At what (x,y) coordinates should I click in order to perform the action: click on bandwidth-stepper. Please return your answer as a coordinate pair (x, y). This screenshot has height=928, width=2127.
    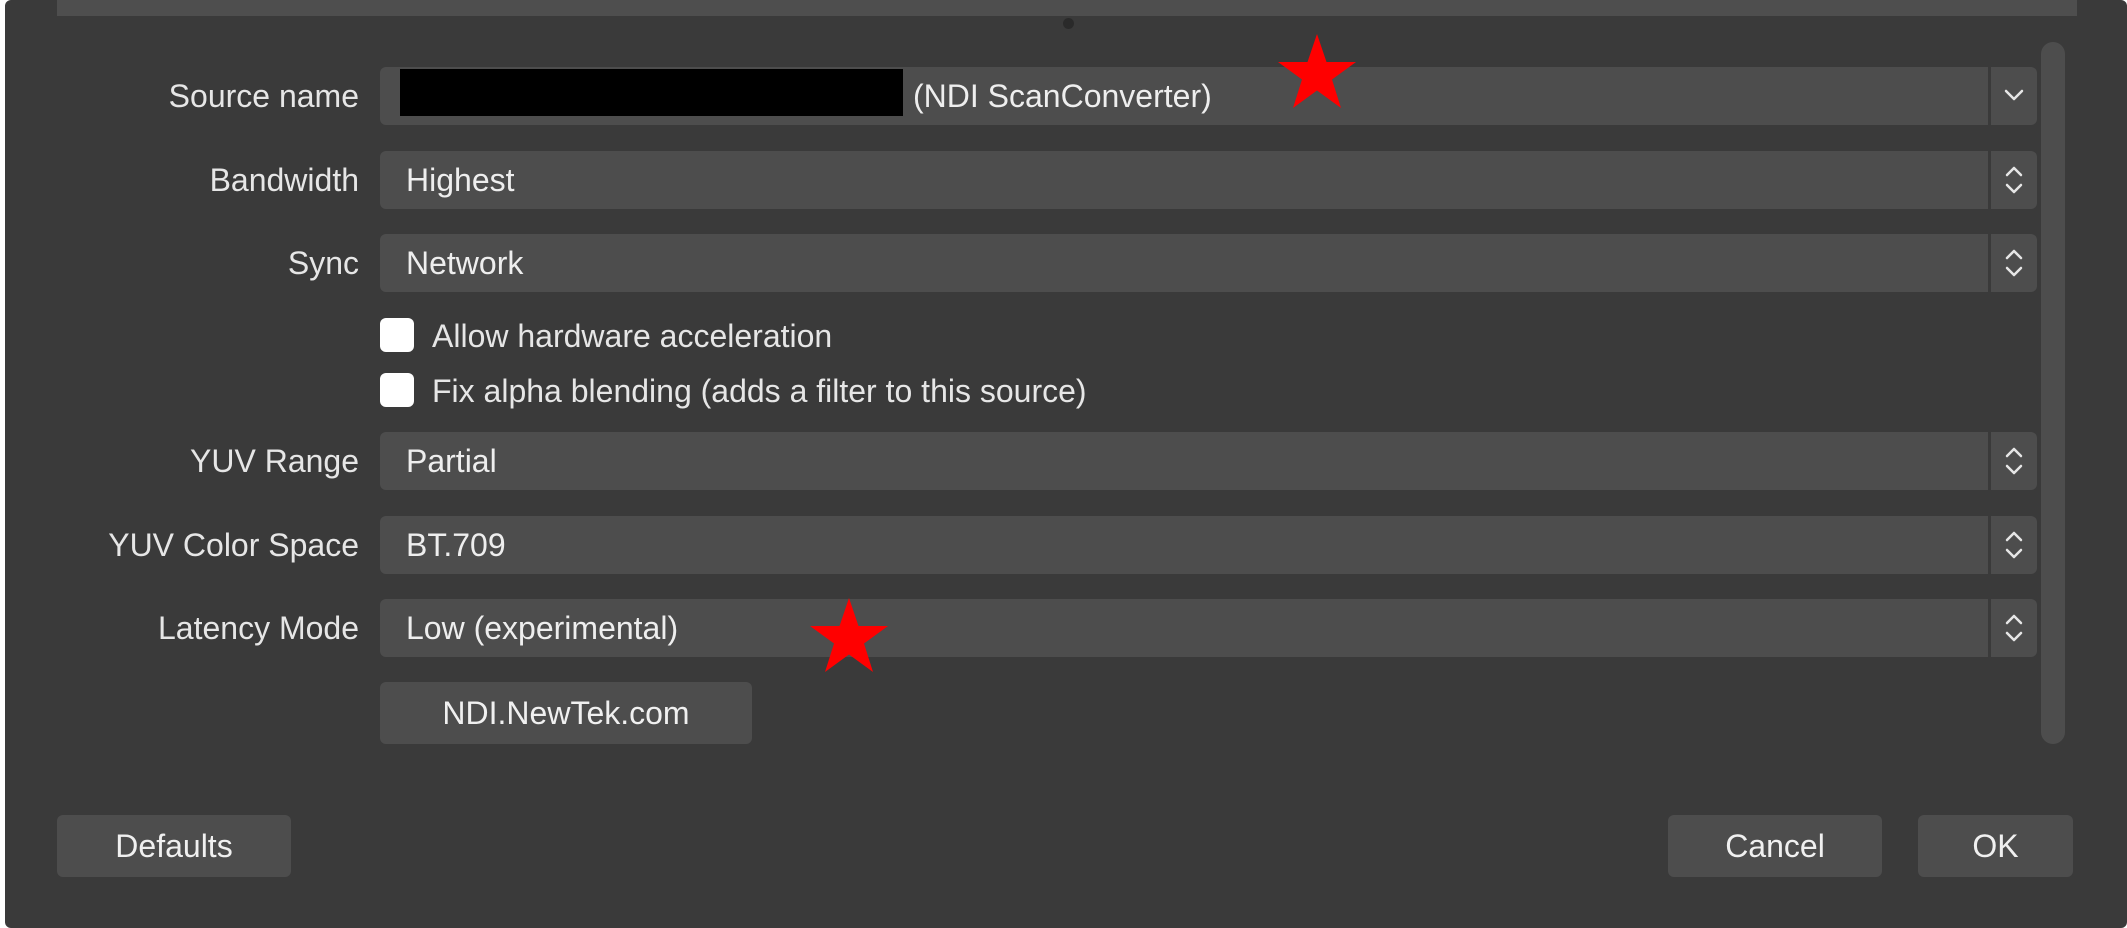
    Looking at the image, I should click on (2012, 180).